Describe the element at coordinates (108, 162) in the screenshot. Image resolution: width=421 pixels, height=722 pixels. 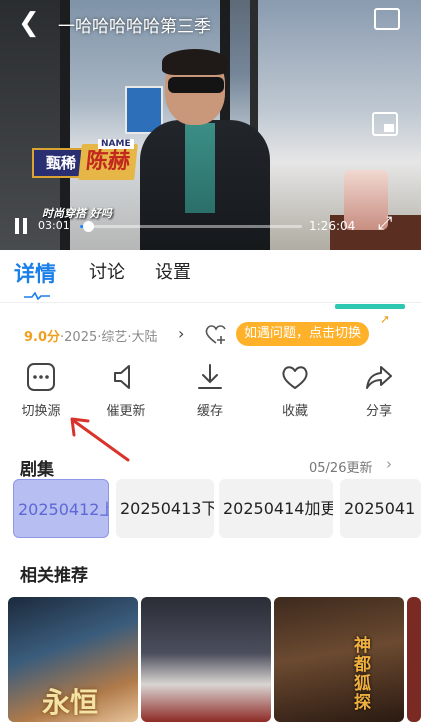
I see `name-card: 陈赫` at that location.